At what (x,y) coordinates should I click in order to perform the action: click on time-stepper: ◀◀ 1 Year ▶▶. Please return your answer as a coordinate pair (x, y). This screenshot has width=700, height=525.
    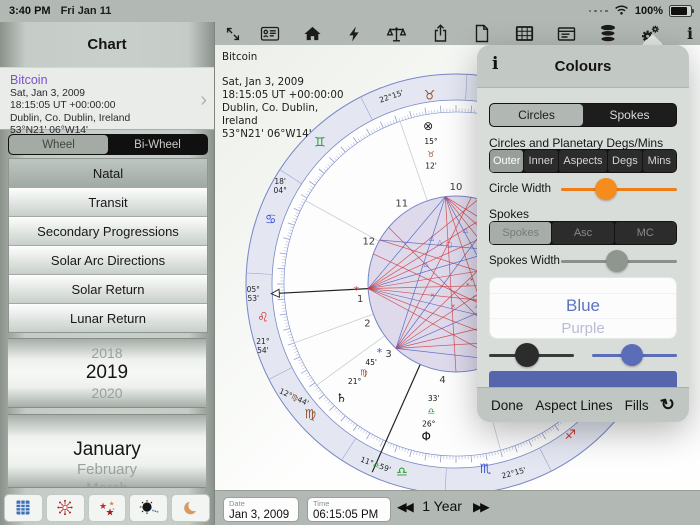
    Looking at the image, I should click on (443, 506).